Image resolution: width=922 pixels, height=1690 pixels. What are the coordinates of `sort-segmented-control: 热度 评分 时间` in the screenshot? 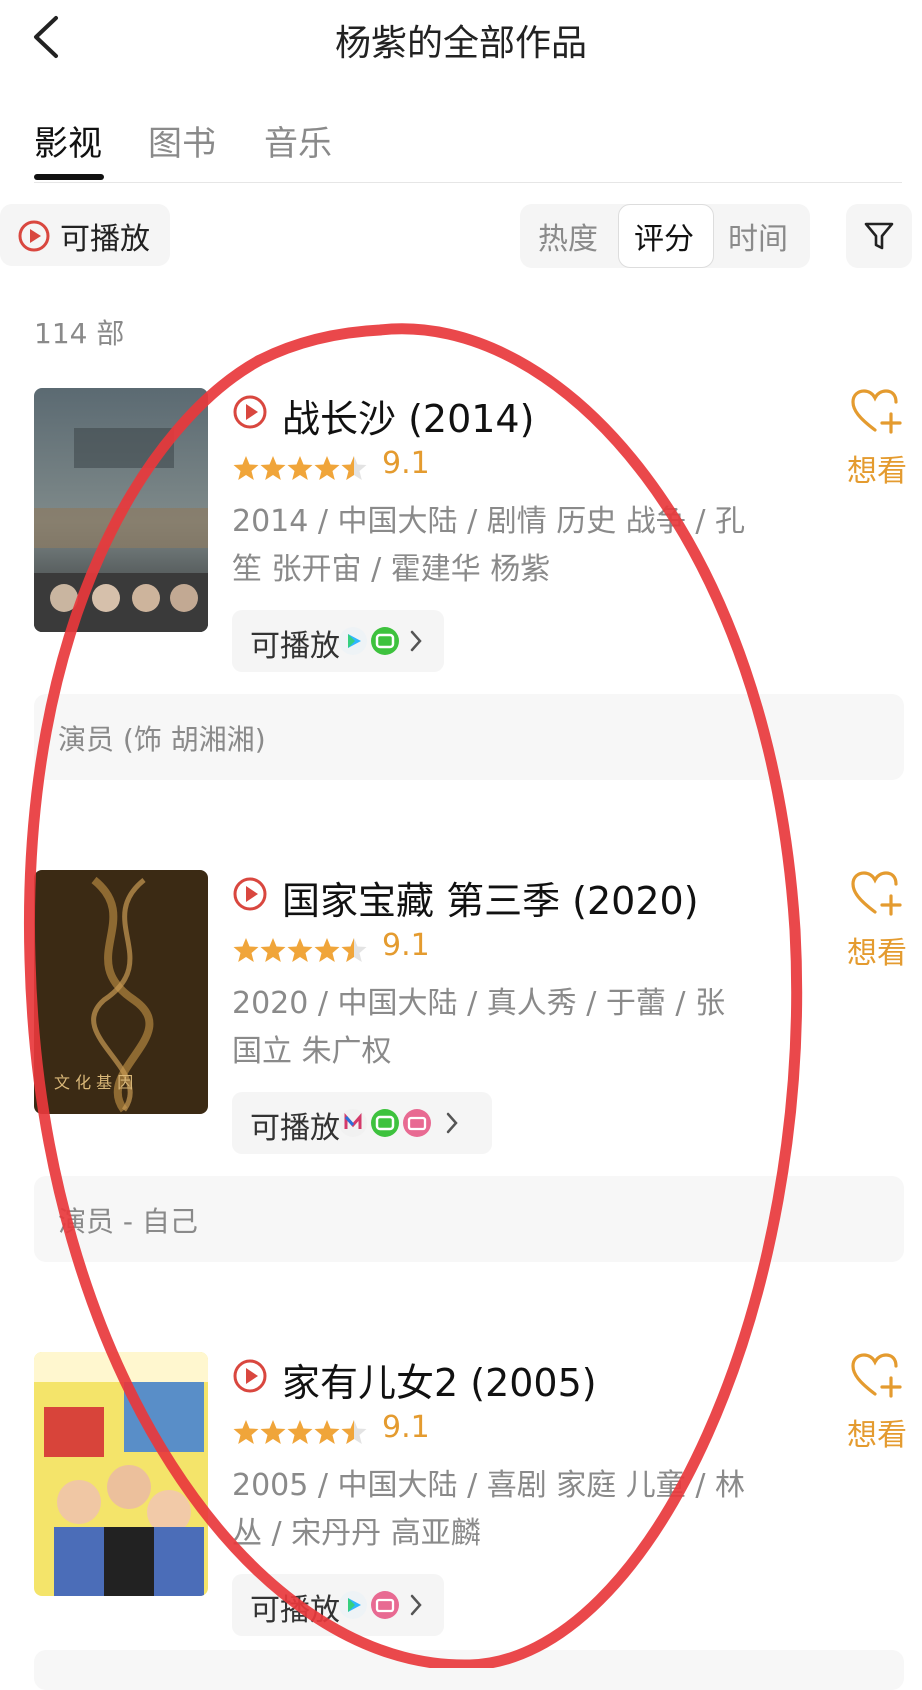 It's located at (665, 236).